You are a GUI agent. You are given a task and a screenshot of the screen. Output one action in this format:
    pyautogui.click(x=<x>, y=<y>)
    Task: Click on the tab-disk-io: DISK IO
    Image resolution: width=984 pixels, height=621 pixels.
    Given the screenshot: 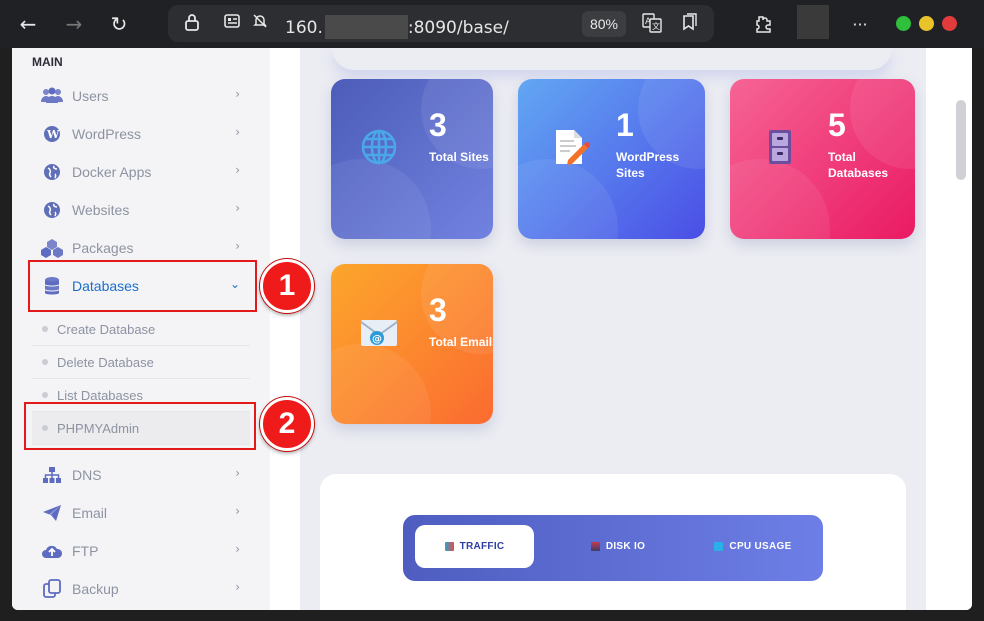 What is the action you would take?
    pyautogui.click(x=618, y=546)
    